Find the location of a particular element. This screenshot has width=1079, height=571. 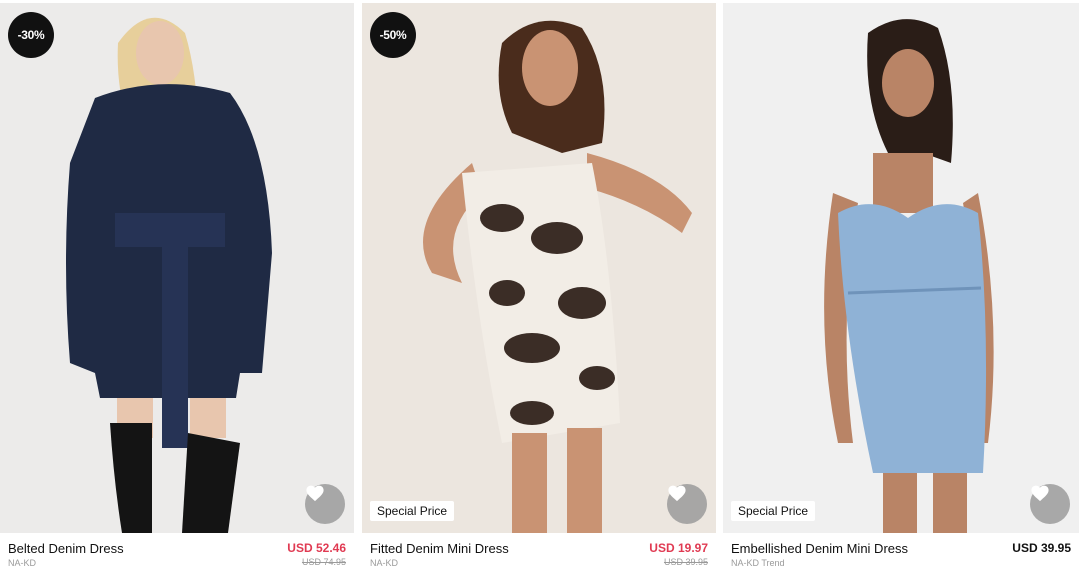

product-old-price: USD 74.95 is located at coordinates (323, 562).